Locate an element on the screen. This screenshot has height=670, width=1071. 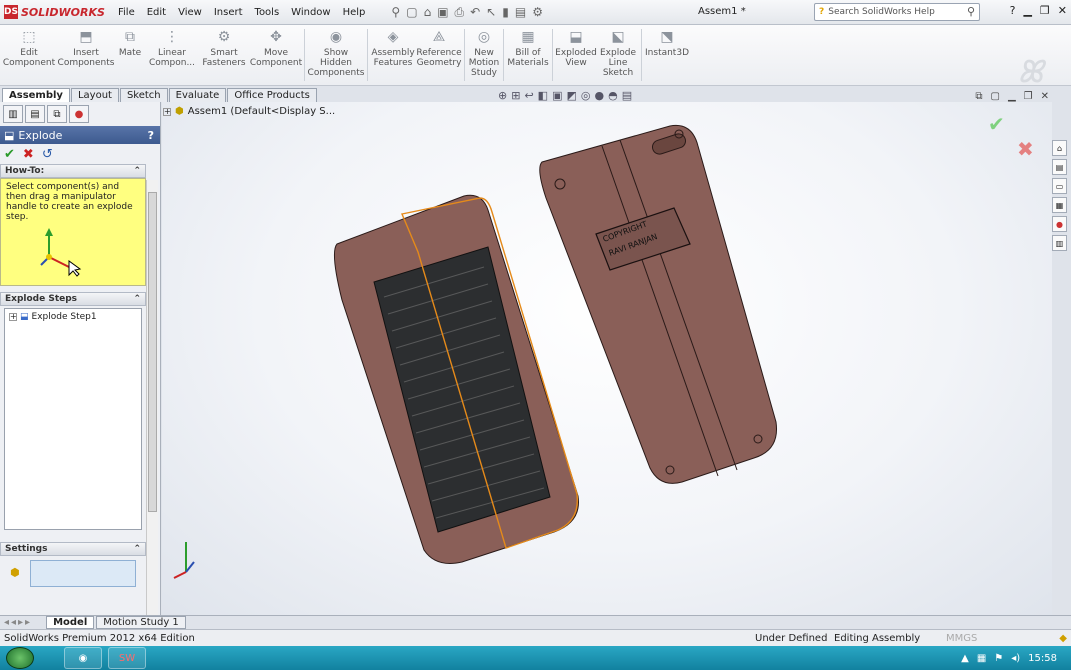
view-settings-icon: ▤ is located at coordinates (627, 95).